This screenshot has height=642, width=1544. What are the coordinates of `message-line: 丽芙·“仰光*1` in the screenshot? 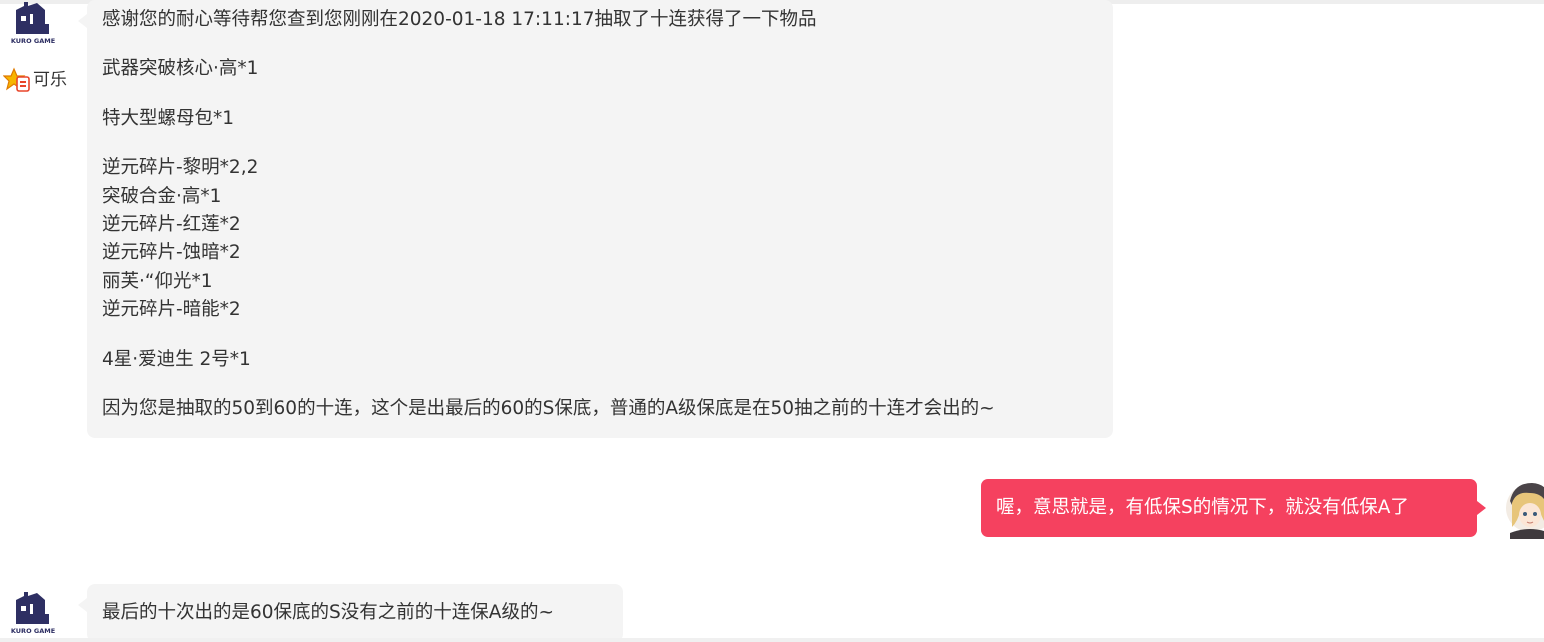 It's located at (157, 281).